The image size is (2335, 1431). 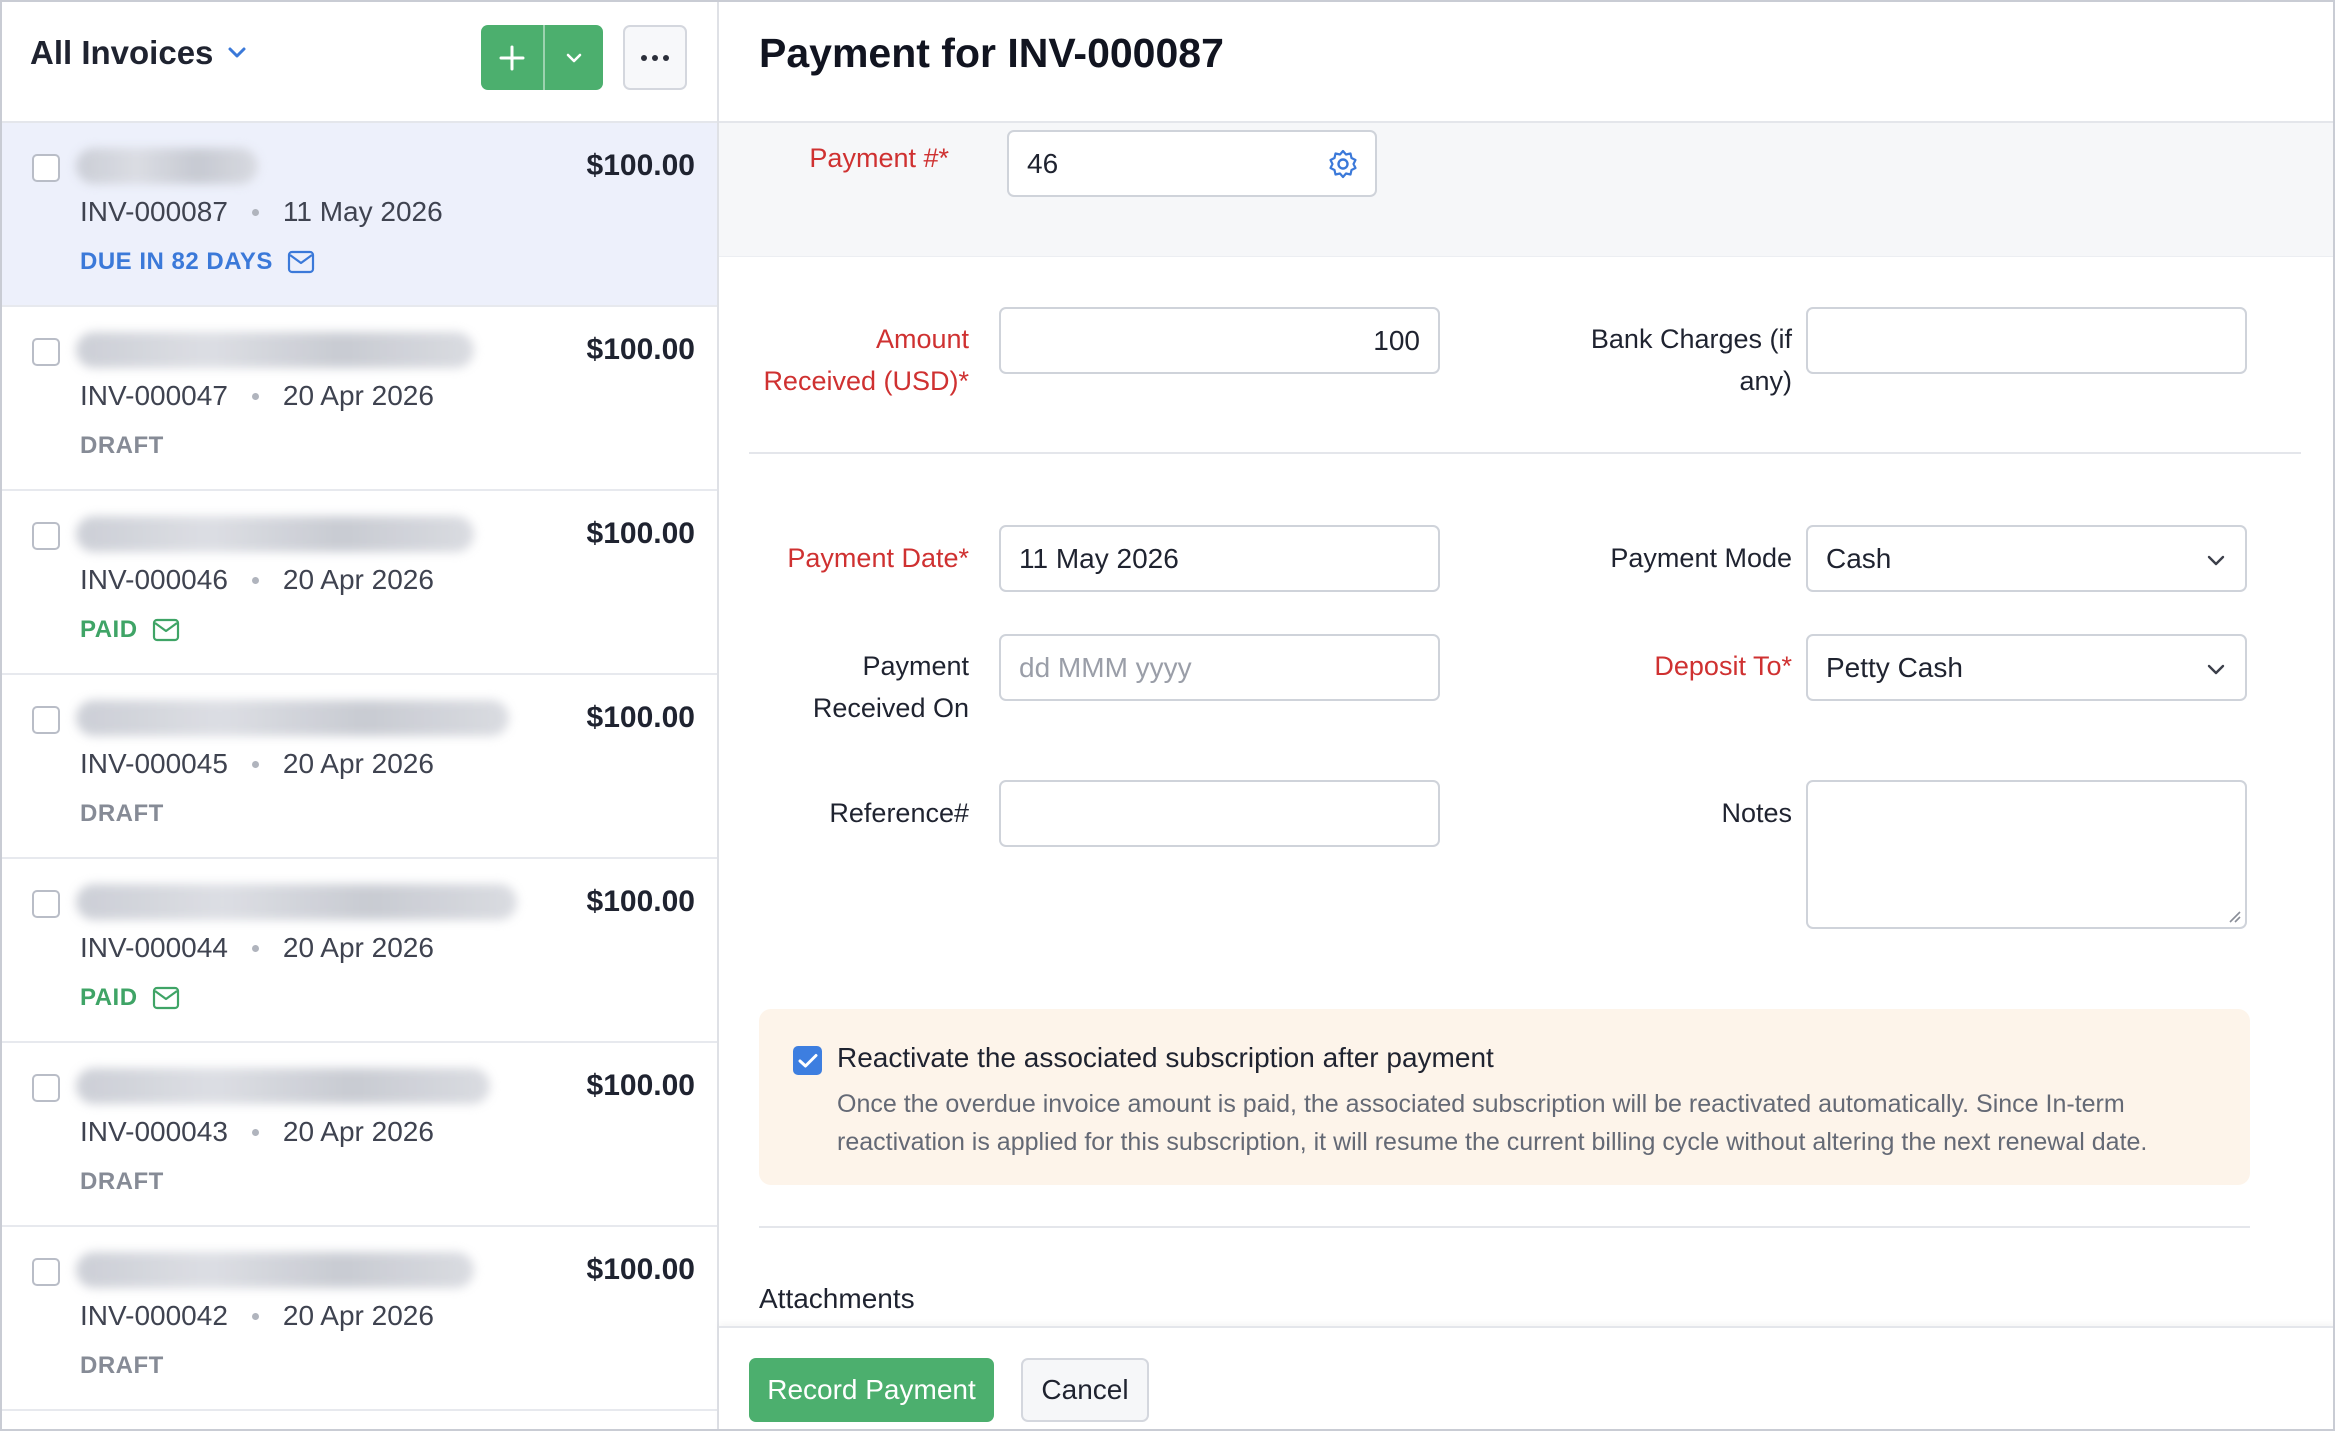 What do you see at coordinates (1526, 1377) in the screenshot?
I see `form-footer: Record Payment Cancel` at bounding box center [1526, 1377].